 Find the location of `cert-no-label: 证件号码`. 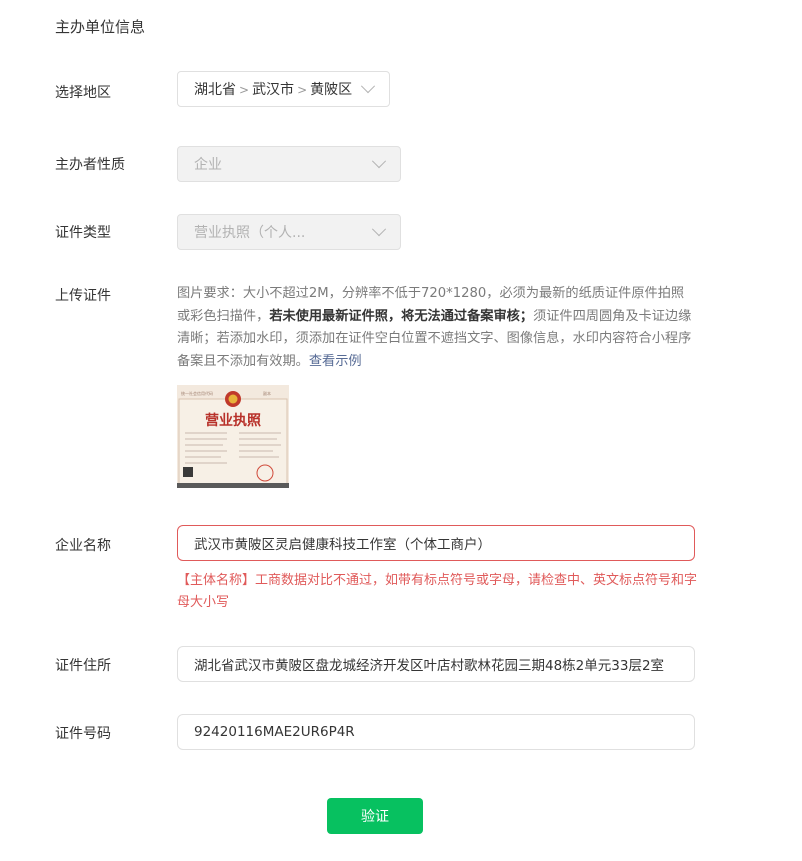

cert-no-label: 证件号码 is located at coordinates (83, 734).